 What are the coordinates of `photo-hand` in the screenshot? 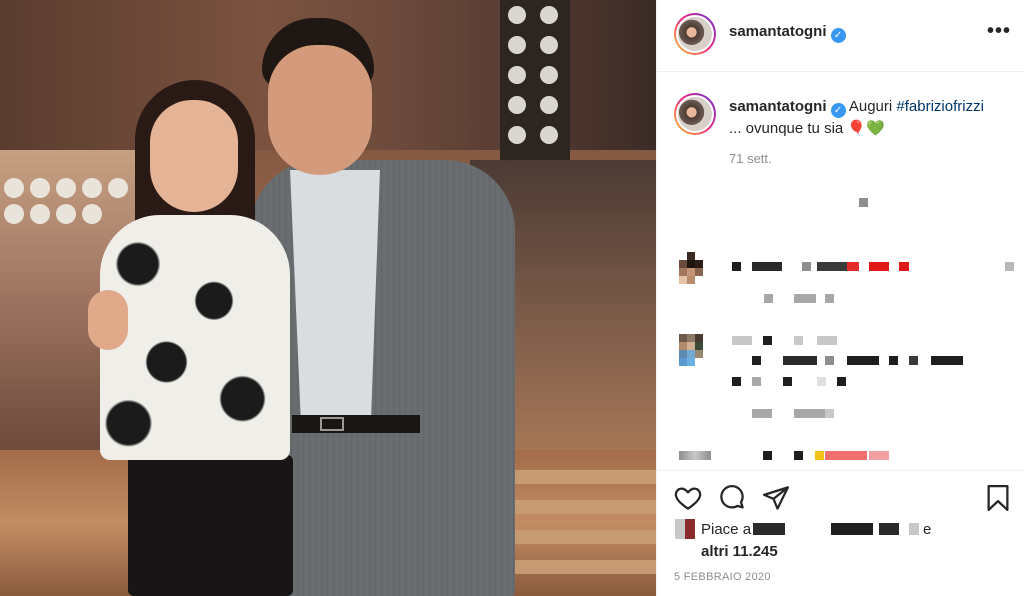 It's located at (108, 320).